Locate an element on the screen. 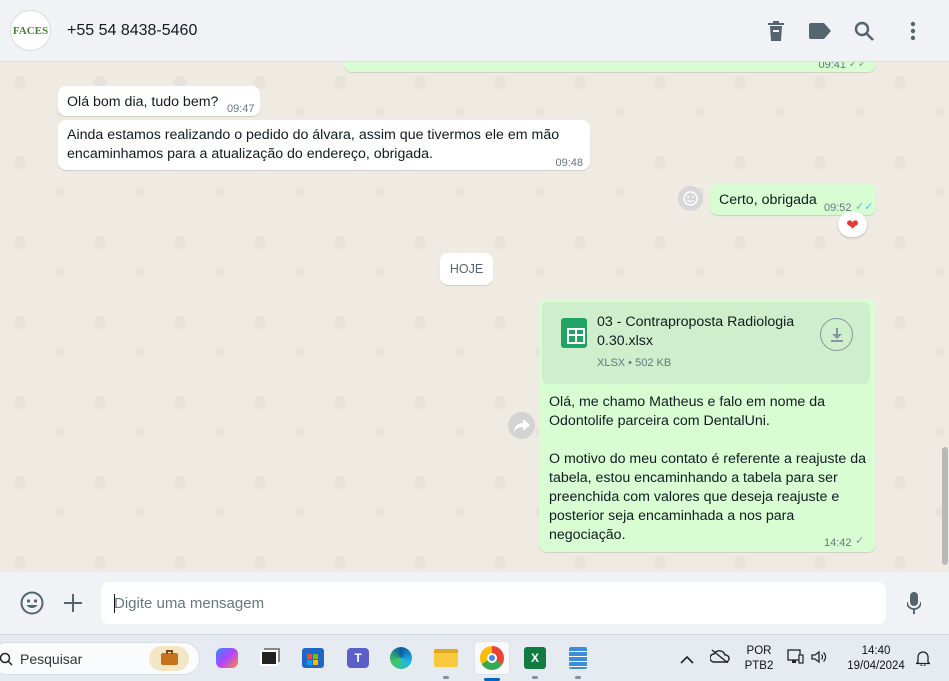 The height and width of the screenshot is (681, 949). attach-plus-icon is located at coordinates (73, 603).